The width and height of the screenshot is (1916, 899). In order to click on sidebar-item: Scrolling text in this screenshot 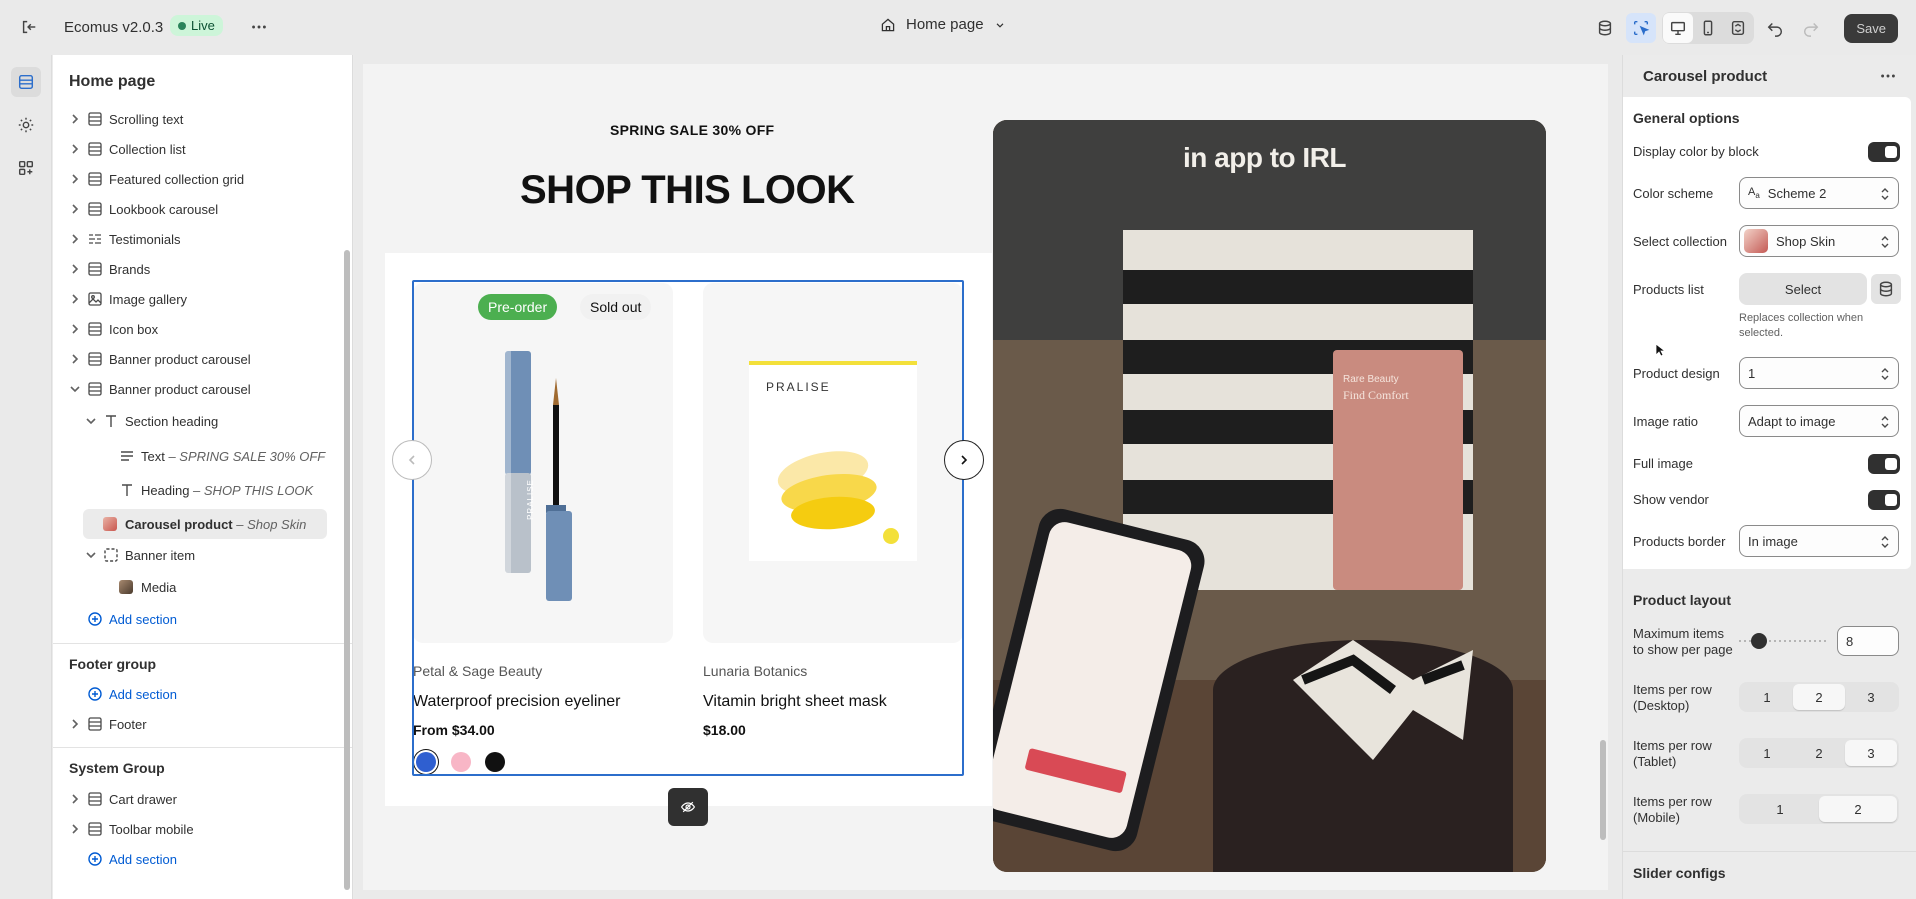, I will do `click(202, 119)`.